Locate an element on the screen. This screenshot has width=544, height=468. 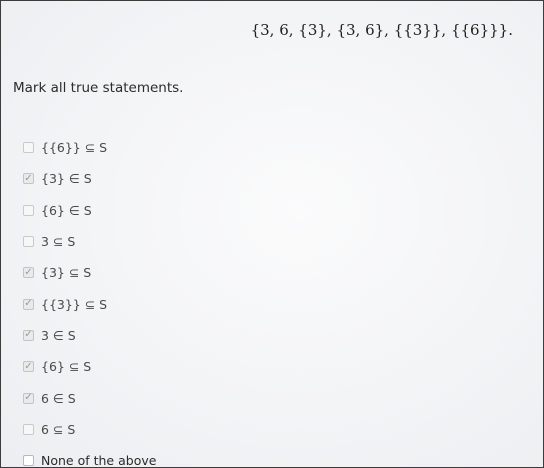
option-5: ✓ {{3}} ⊆ S is located at coordinates (89, 303).